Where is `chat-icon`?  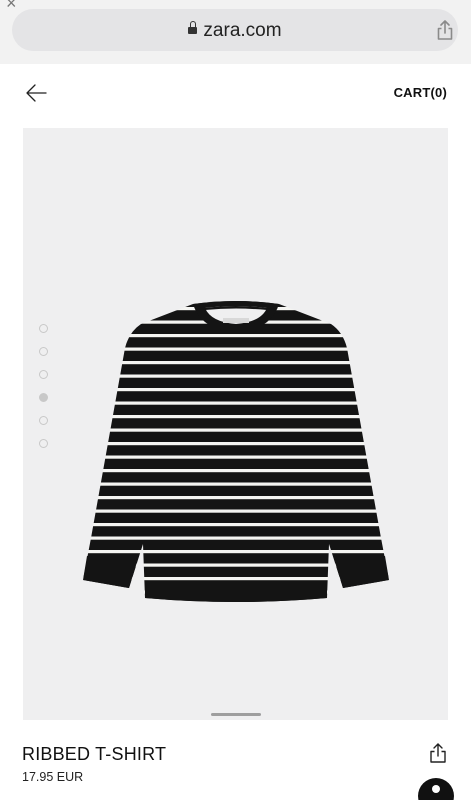
chat-icon is located at coordinates (436, 789).